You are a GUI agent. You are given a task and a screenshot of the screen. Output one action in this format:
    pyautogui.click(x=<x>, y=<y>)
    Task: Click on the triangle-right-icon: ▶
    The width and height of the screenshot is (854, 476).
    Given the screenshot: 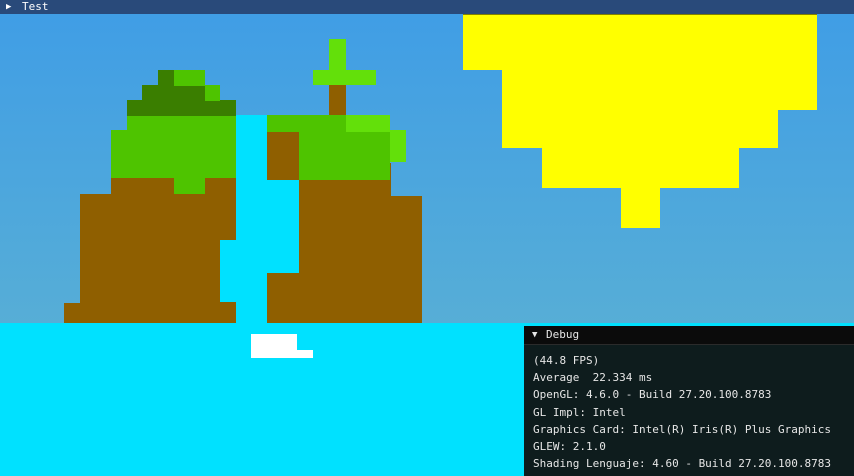 What is the action you would take?
    pyautogui.click(x=8, y=7)
    